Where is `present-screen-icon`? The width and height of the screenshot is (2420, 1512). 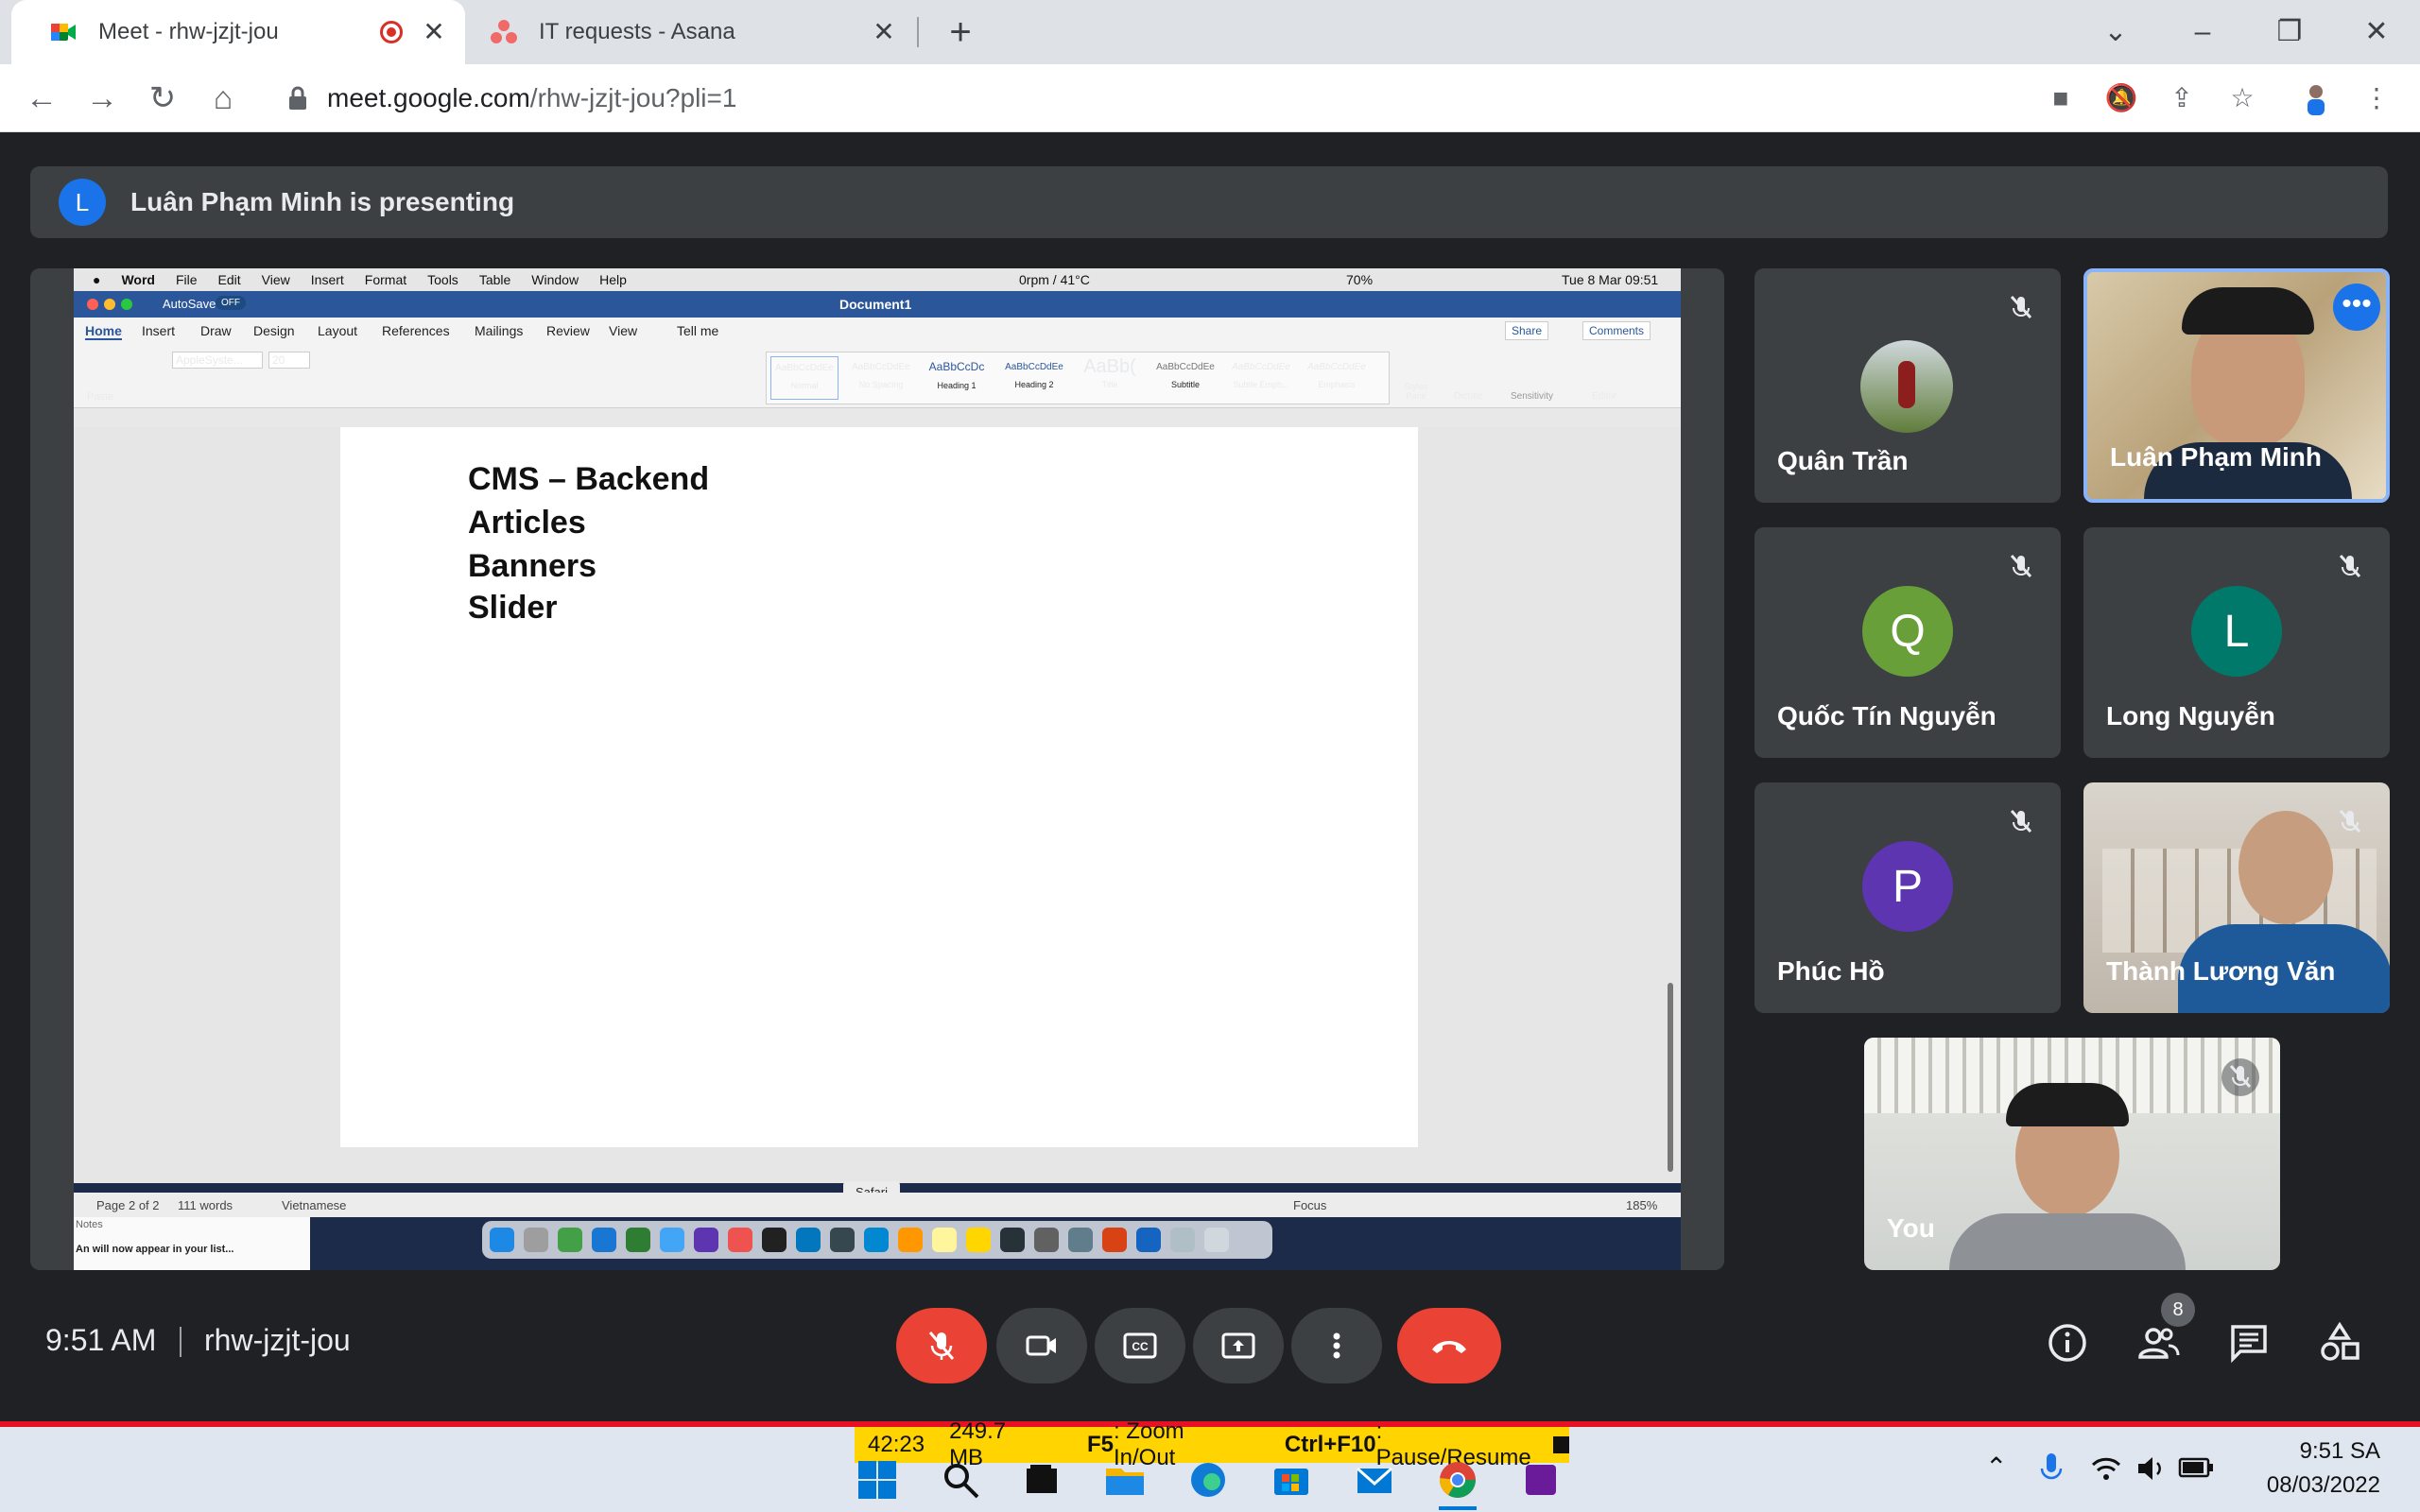 present-screen-icon is located at coordinates (1238, 1345).